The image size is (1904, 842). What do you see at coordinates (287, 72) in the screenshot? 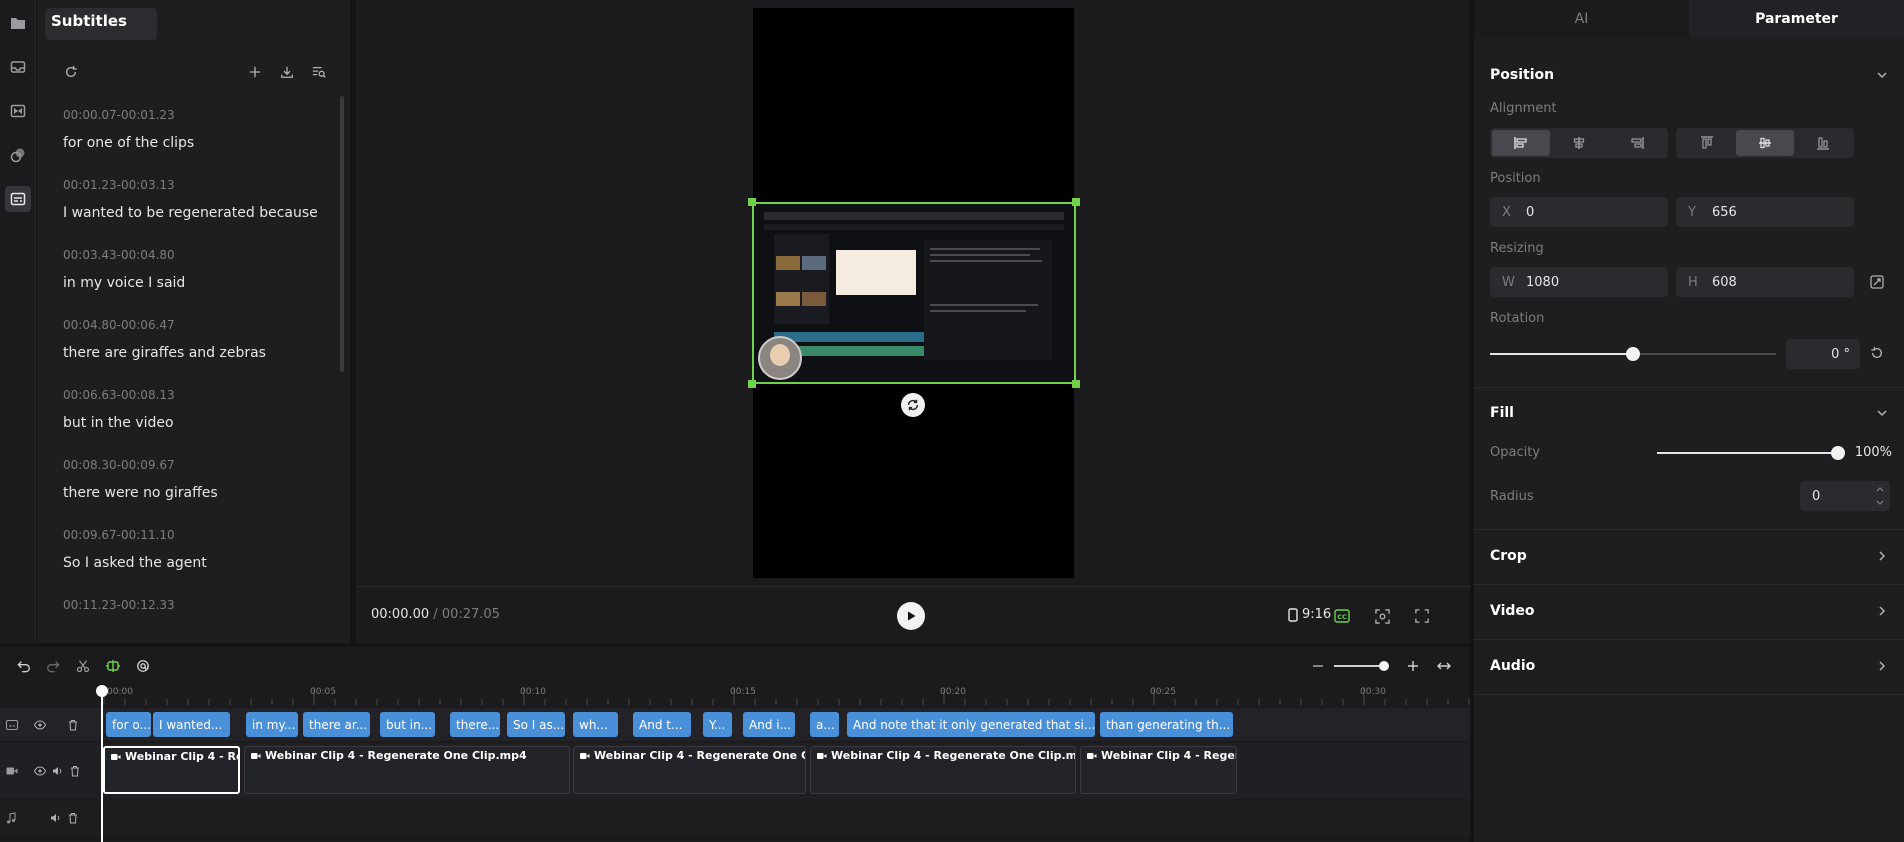
I see `download-icon` at bounding box center [287, 72].